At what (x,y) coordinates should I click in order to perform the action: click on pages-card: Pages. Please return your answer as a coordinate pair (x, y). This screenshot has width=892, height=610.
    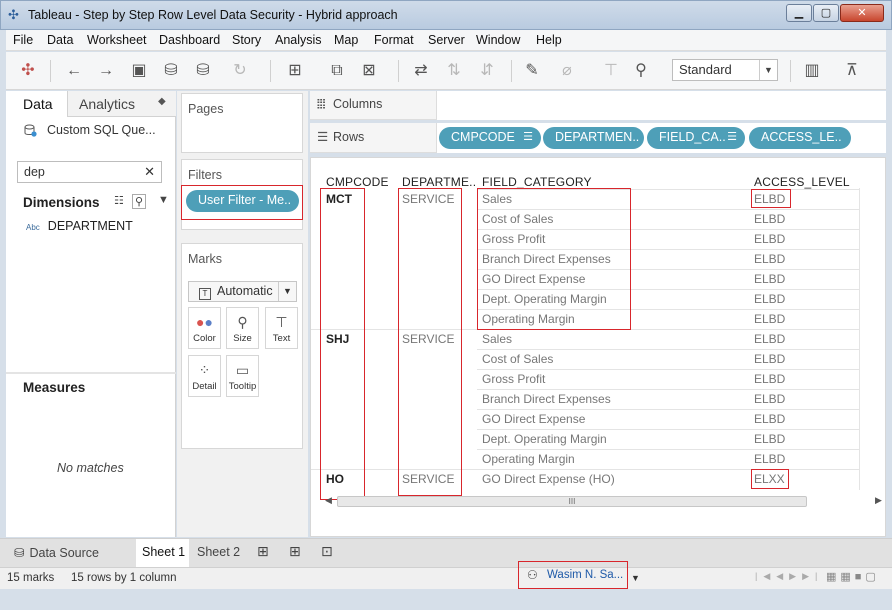
    Looking at the image, I should click on (242, 123).